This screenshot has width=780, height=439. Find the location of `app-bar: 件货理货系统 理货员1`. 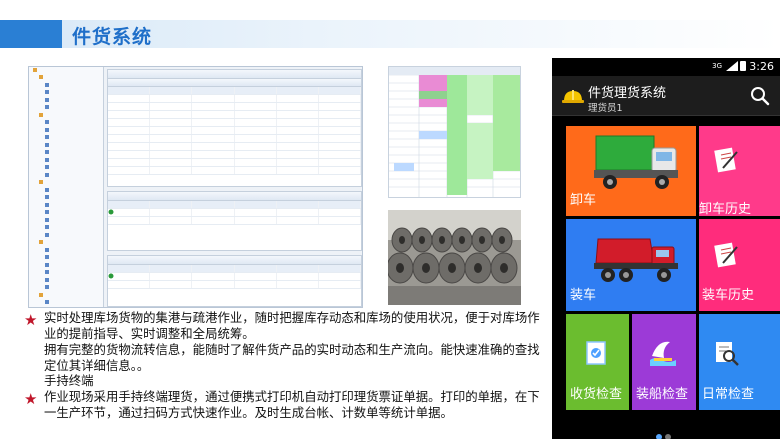

app-bar: 件货理货系统 理货员1 is located at coordinates (666, 96).